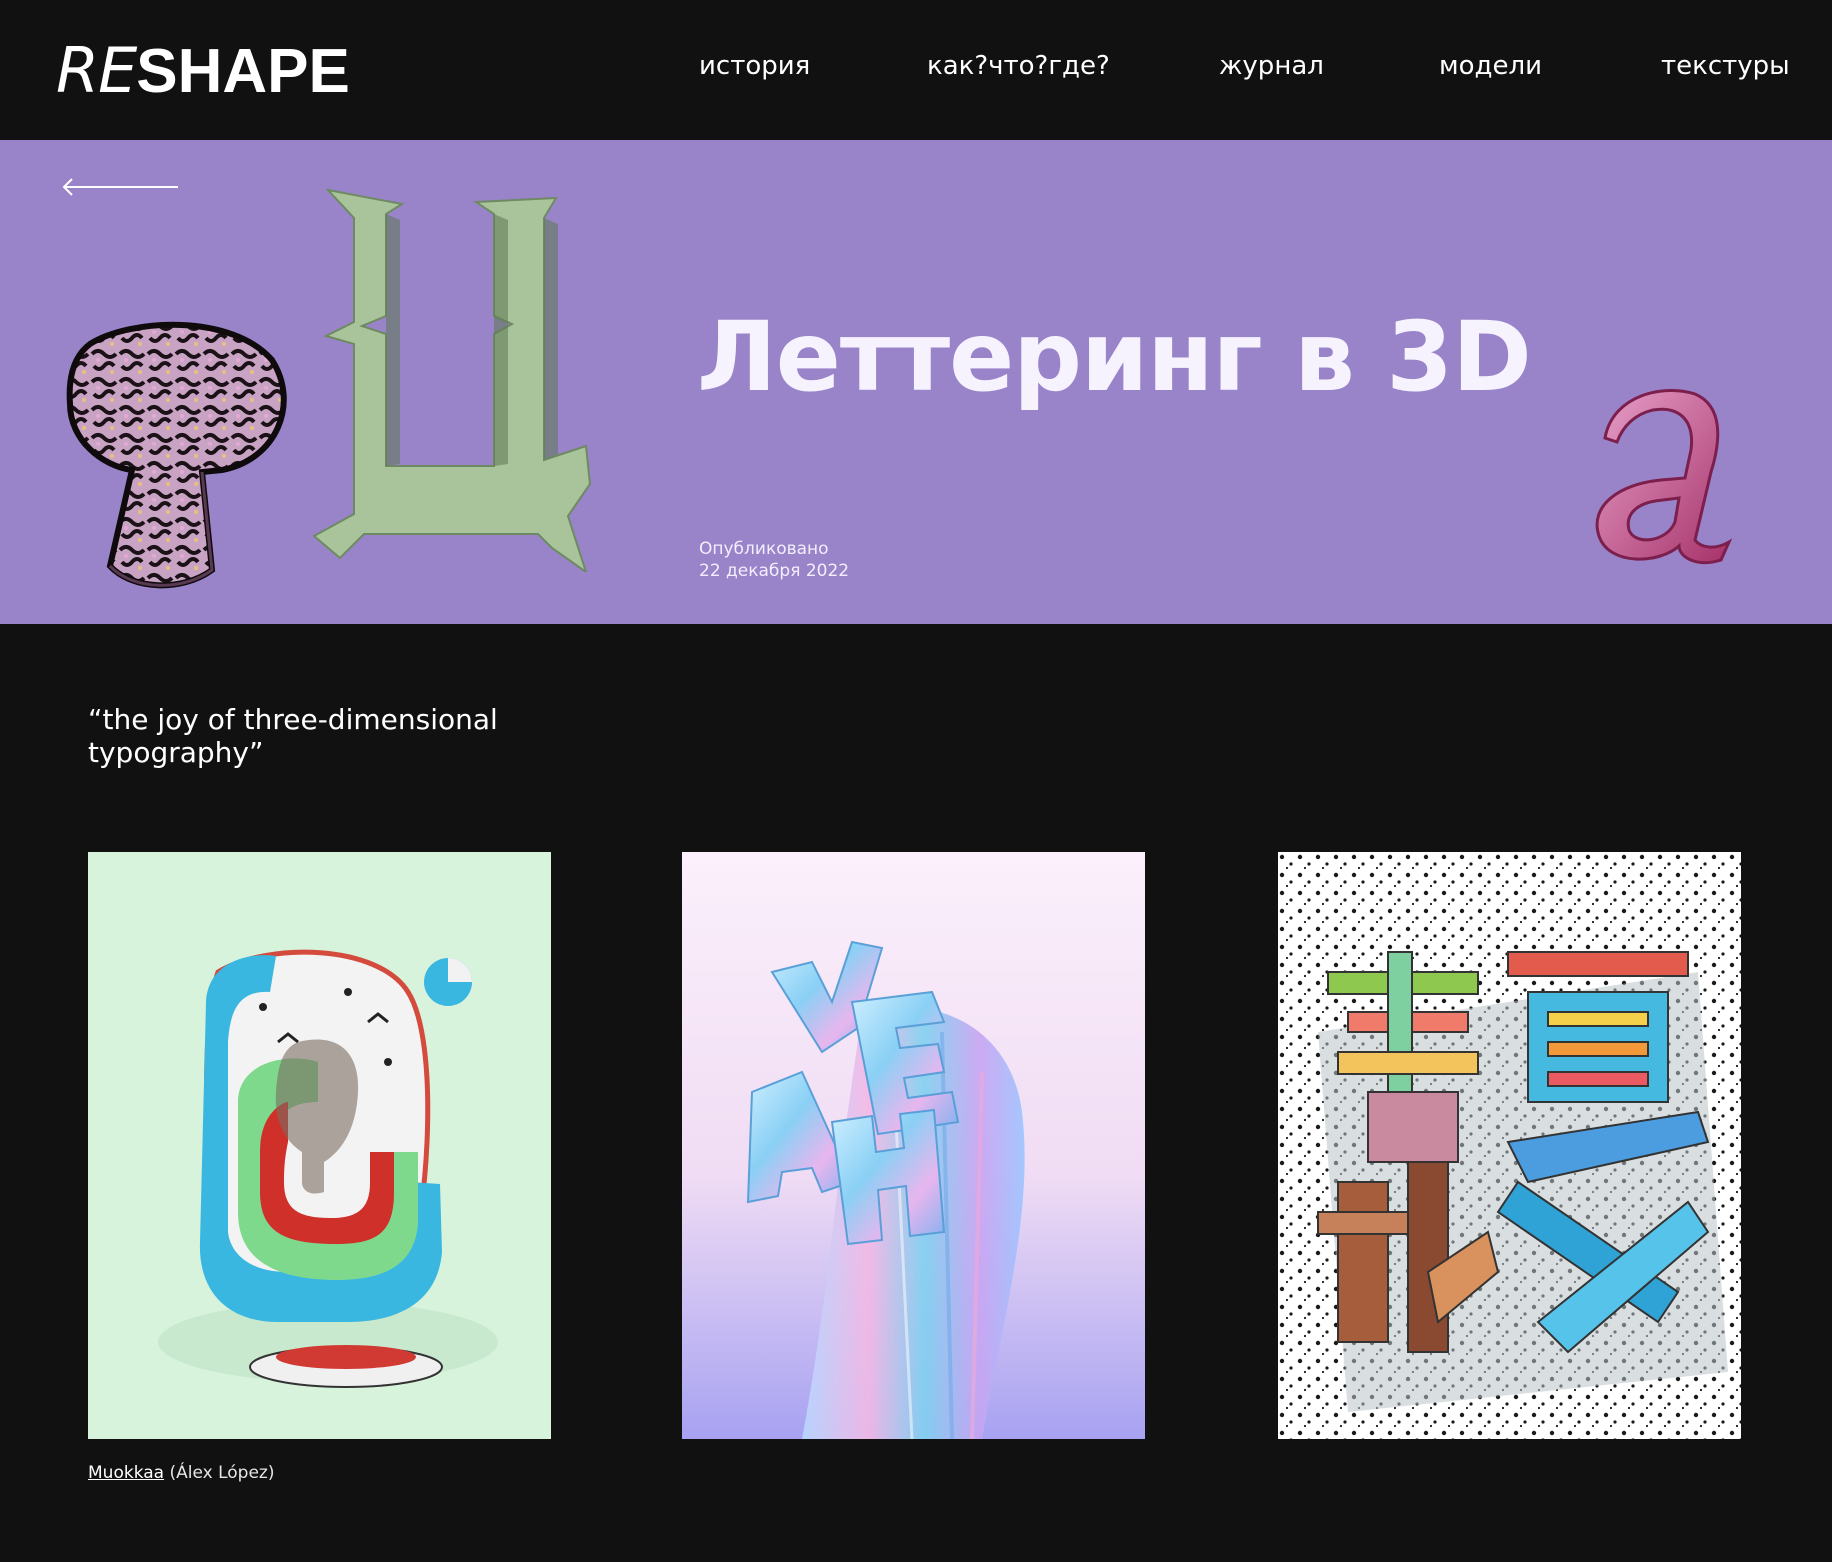 The image size is (1832, 1562). I want to click on hanzi-artwork, so click(1509, 1145).